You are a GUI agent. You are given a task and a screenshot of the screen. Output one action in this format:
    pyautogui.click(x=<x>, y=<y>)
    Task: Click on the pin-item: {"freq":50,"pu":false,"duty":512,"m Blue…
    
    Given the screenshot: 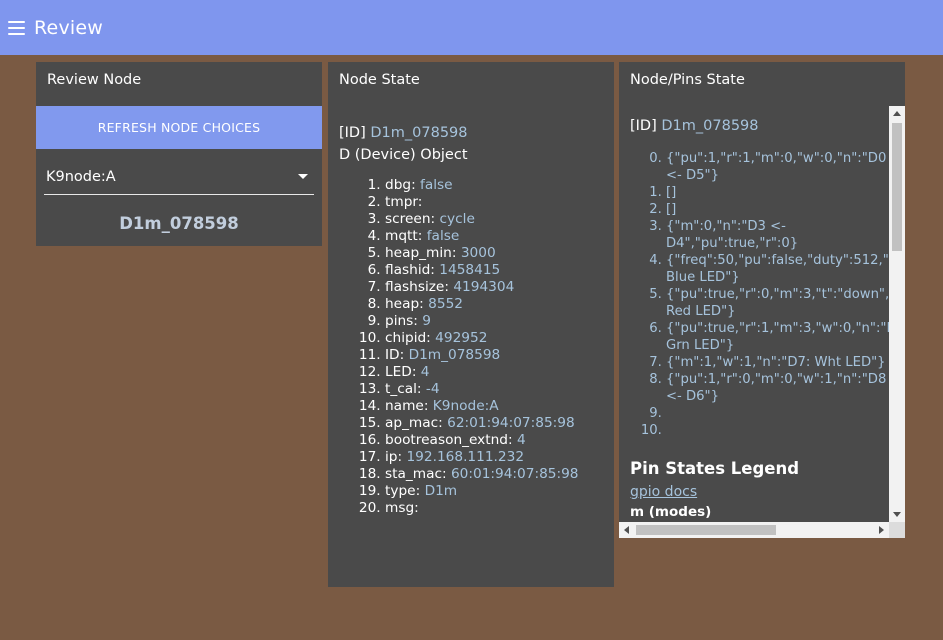 What is the action you would take?
    pyautogui.click(x=777, y=269)
    